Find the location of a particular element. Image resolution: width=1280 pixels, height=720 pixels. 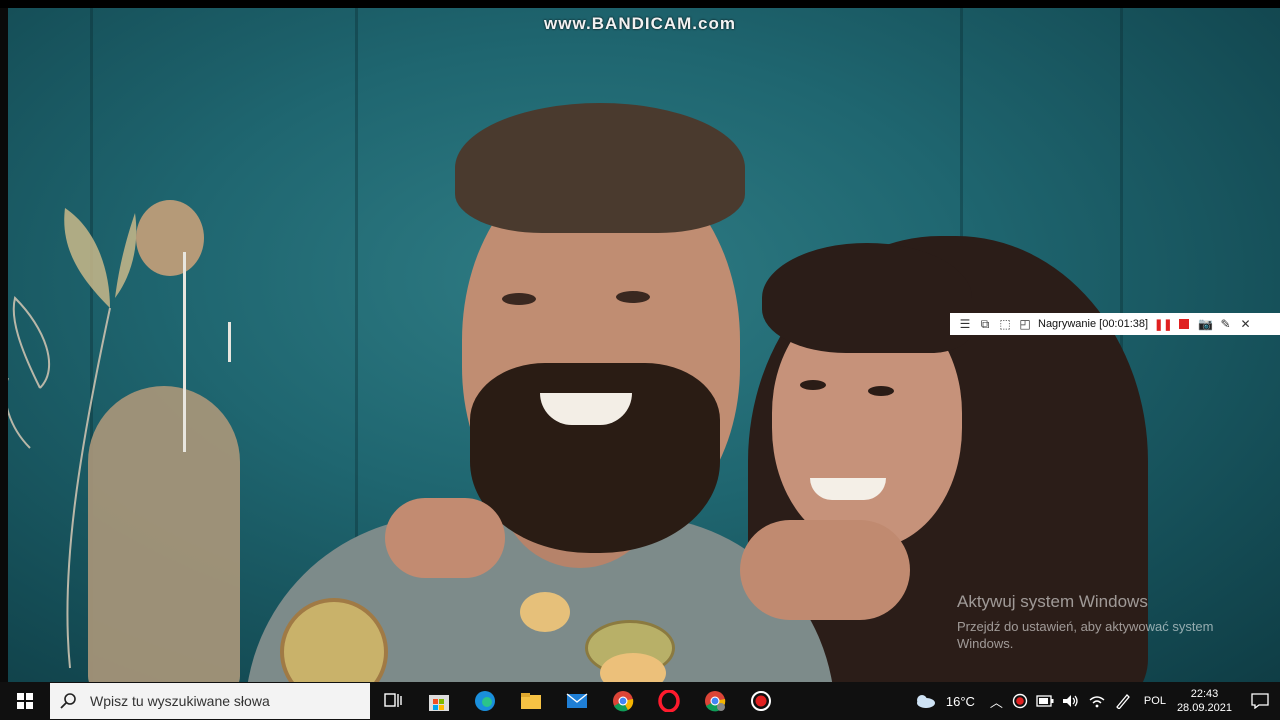

system-tray: 16°C ︿ POL 22:43 28.09.2021 is located at coordinates (1096, 701).